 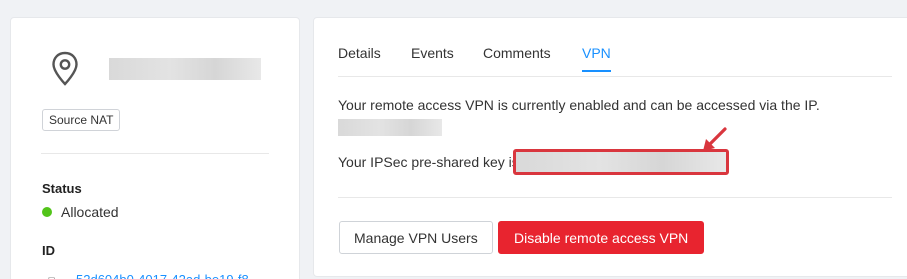 I want to click on status-value: Allocated, so click(x=90, y=212).